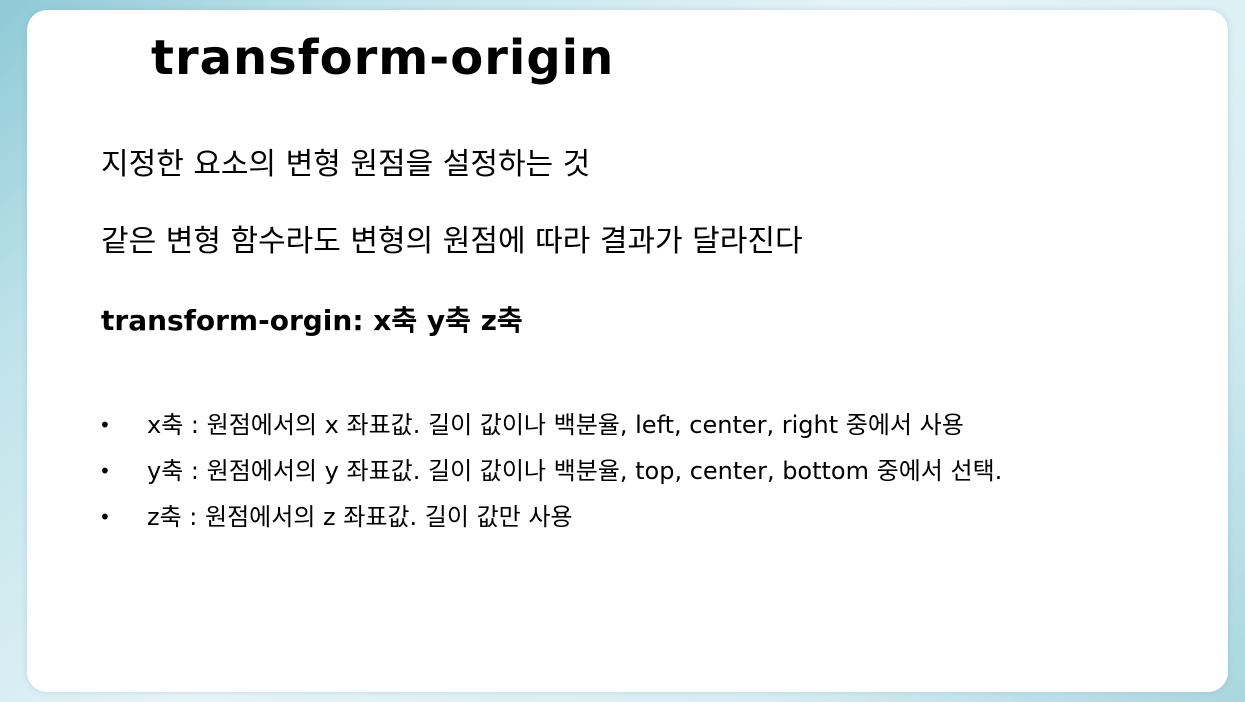 This screenshot has height=702, width=1245. I want to click on description-line-1: 지정한 요소의 변형 원점을 설정하는 것, so click(346, 164).